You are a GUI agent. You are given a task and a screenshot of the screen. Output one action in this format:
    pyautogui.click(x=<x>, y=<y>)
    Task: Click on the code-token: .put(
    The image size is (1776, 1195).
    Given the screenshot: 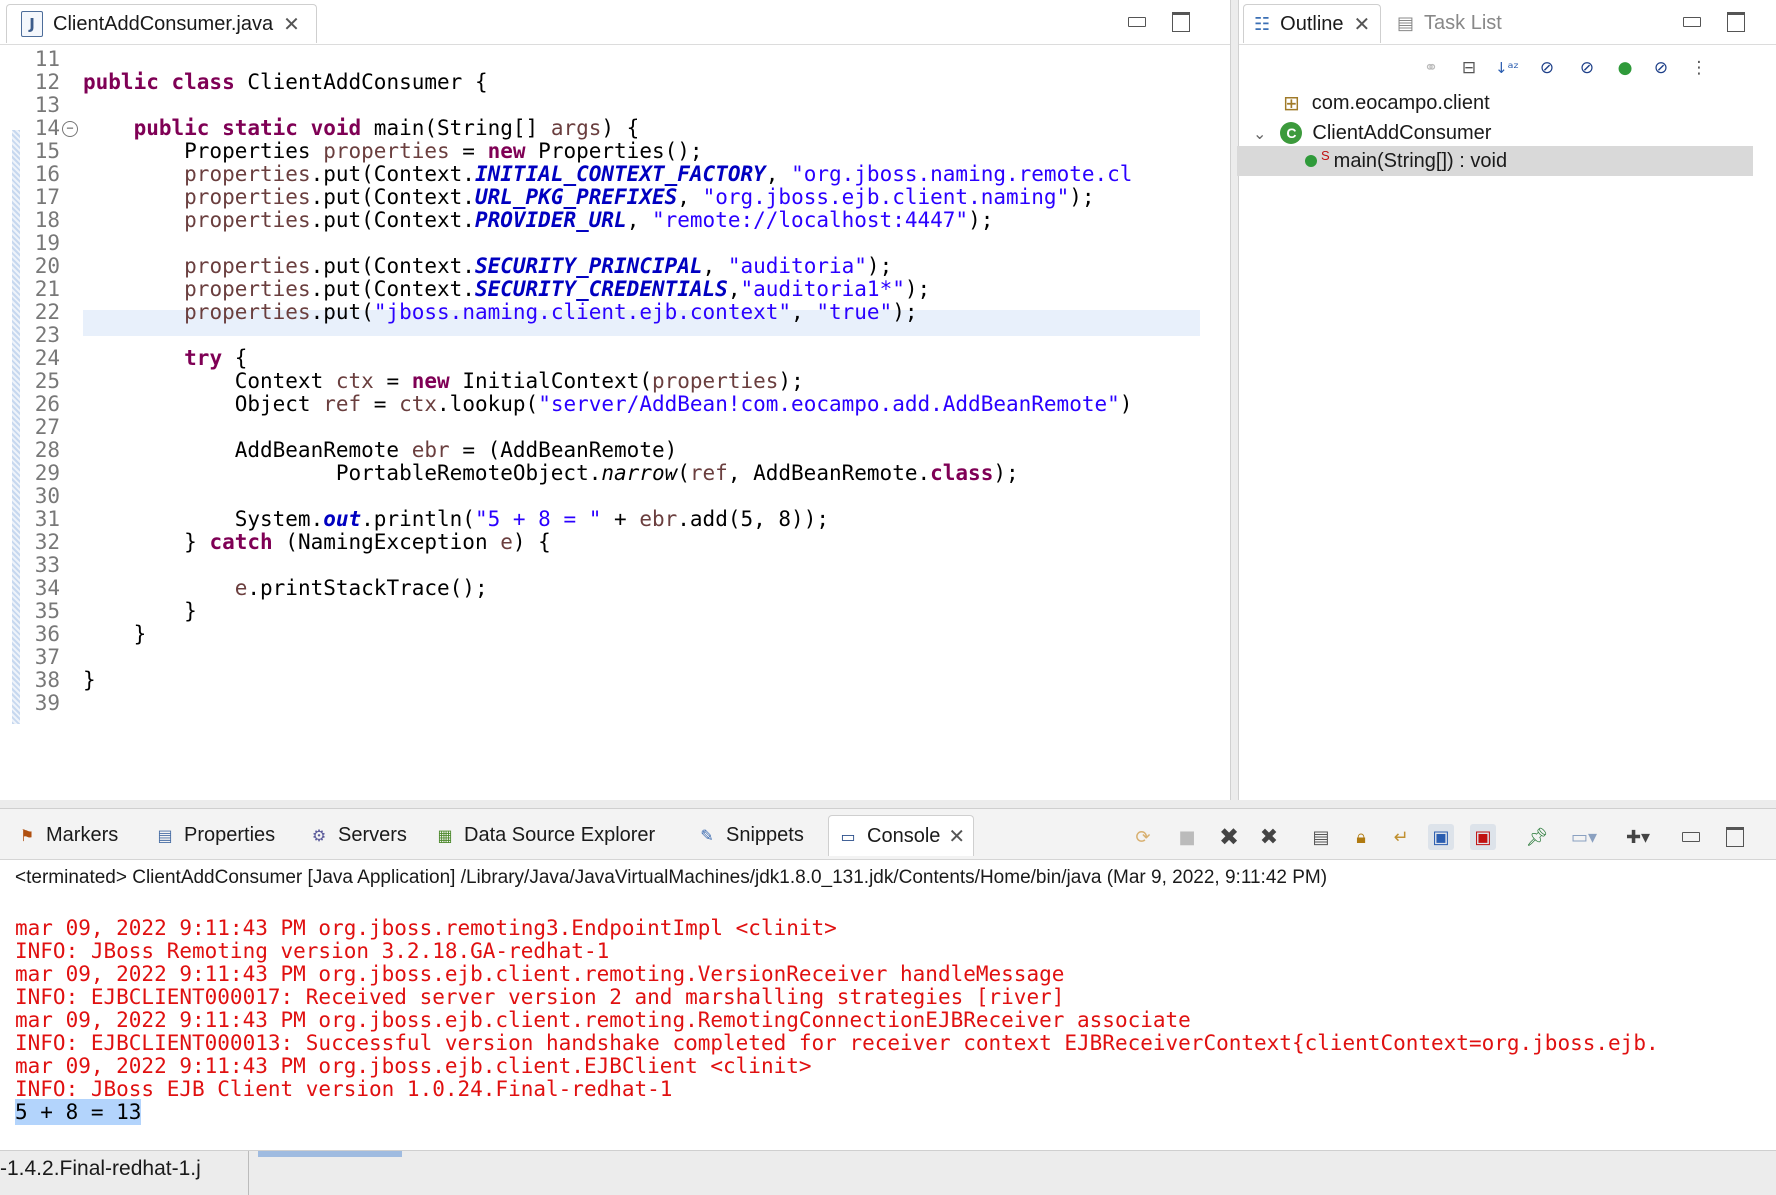 What is the action you would take?
    pyautogui.click(x=342, y=312)
    